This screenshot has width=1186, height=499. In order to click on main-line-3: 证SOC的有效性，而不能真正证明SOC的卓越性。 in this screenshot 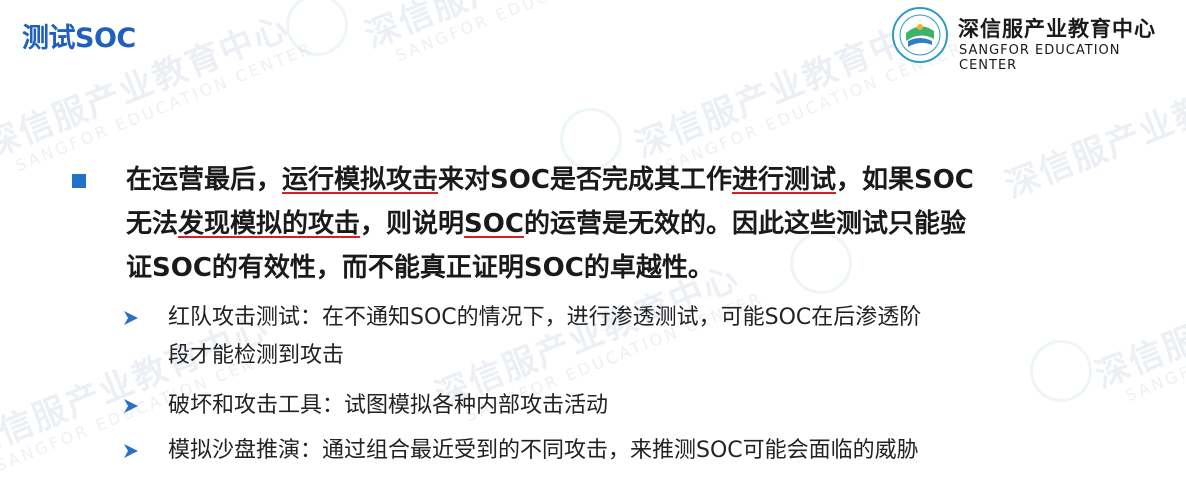, I will do `click(420, 268)`.